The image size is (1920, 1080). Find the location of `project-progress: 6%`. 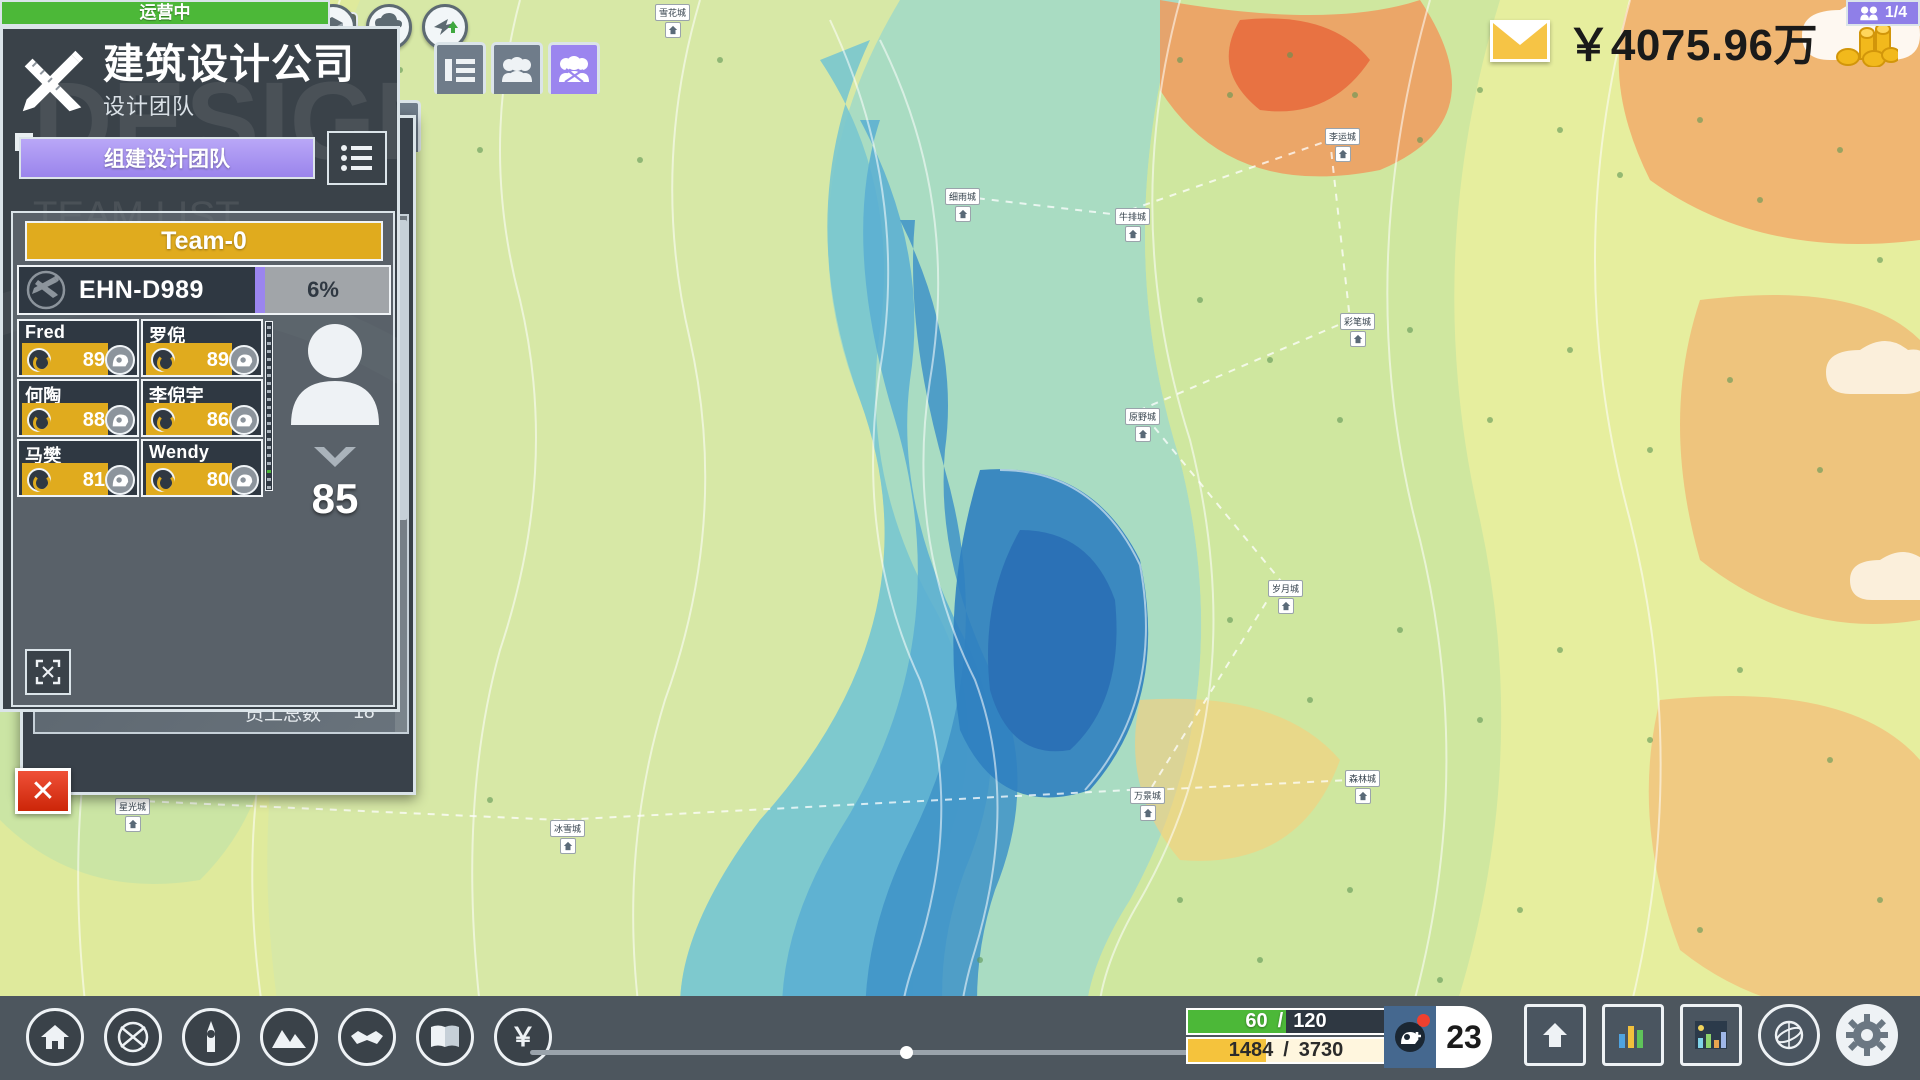

project-progress: 6% is located at coordinates (322, 290).